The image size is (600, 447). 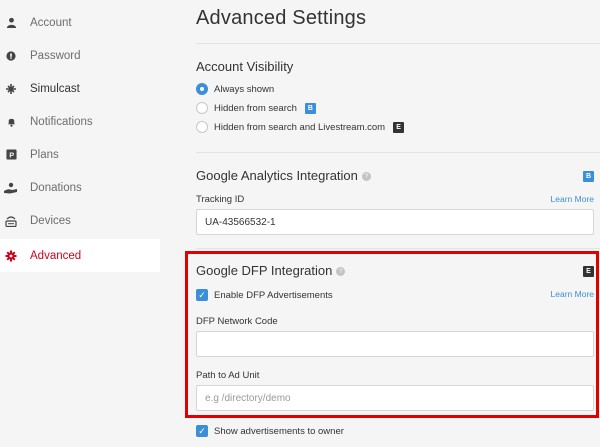 I want to click on analytics-learn-more-link: Learn More, so click(x=572, y=199).